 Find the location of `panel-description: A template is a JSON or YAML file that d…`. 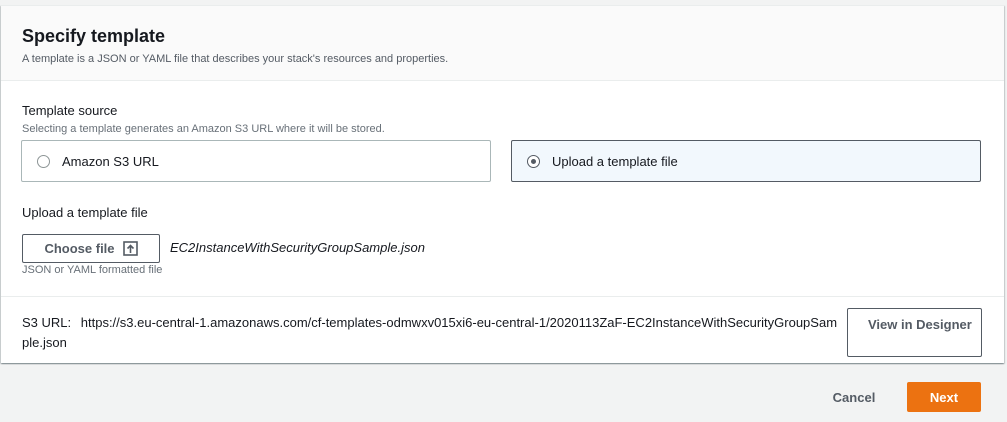

panel-description: A template is a JSON or YAML file that d… is located at coordinates (235, 59).